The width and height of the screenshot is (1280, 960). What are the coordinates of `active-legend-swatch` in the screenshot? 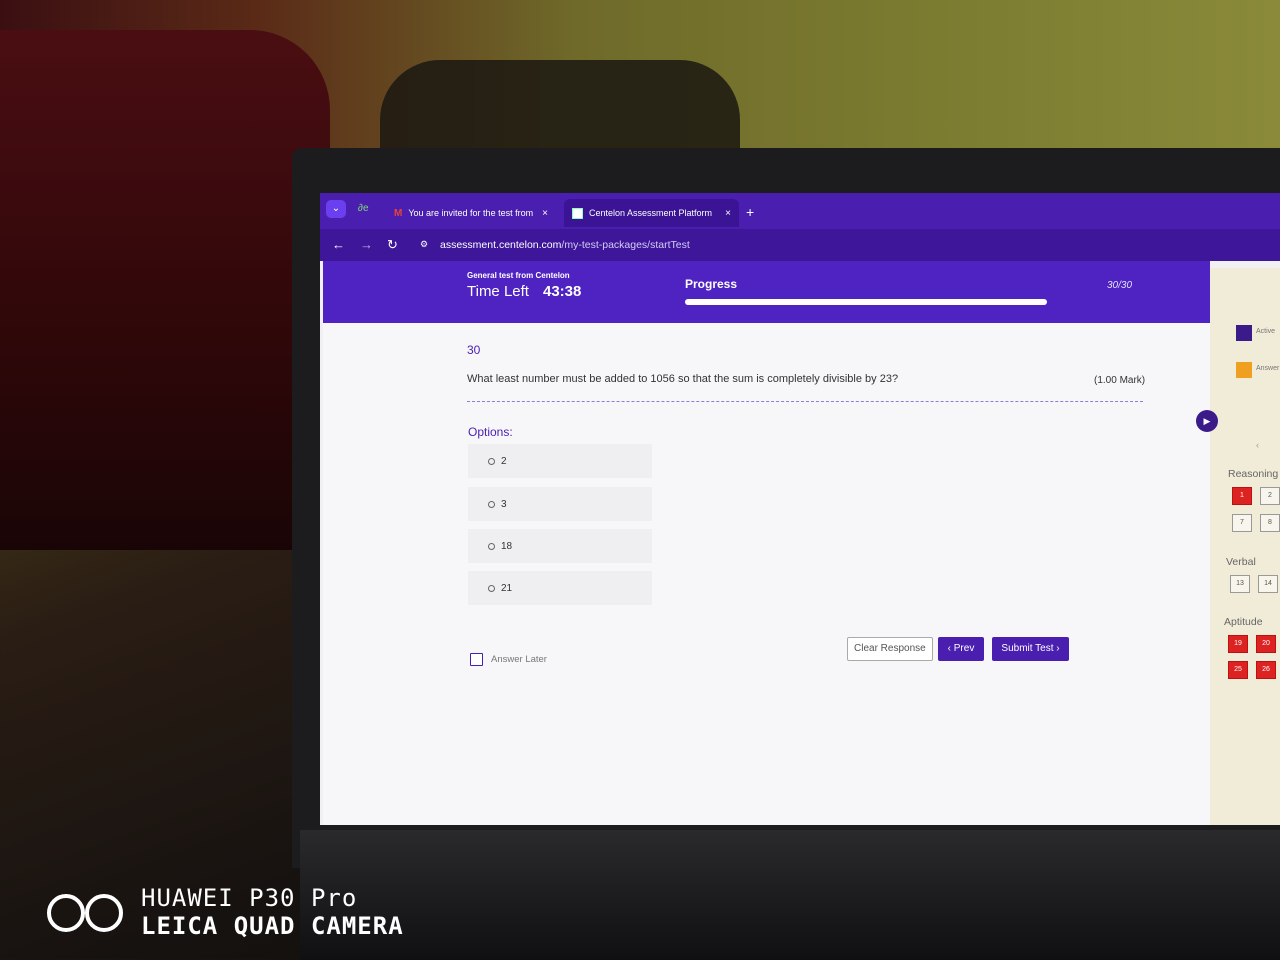 It's located at (1244, 333).